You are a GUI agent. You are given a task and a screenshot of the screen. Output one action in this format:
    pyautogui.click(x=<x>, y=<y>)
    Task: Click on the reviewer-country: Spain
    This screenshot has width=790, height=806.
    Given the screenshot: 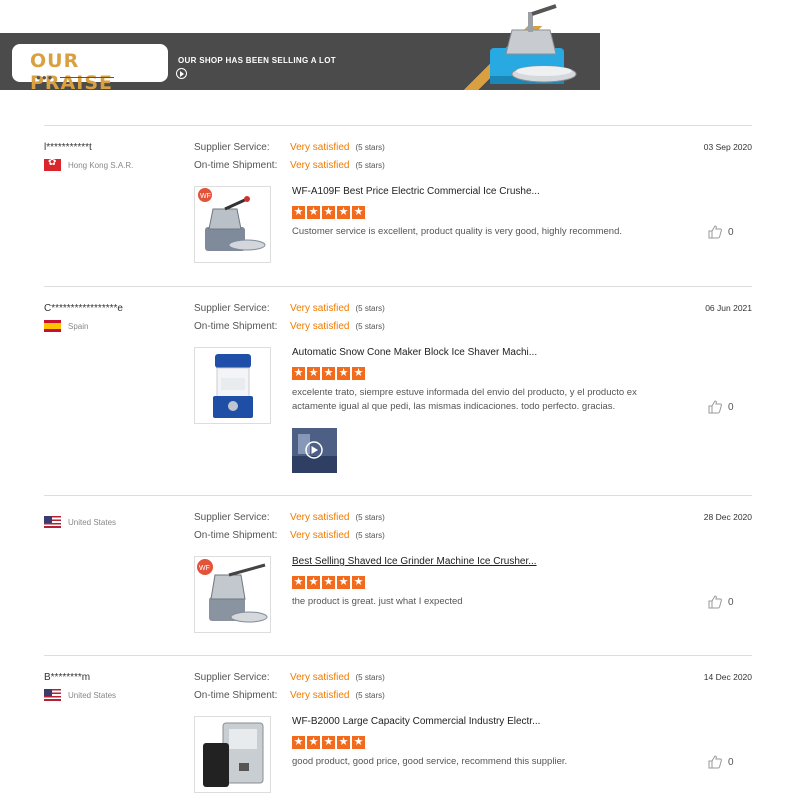 What is the action you would take?
    pyautogui.click(x=66, y=326)
    